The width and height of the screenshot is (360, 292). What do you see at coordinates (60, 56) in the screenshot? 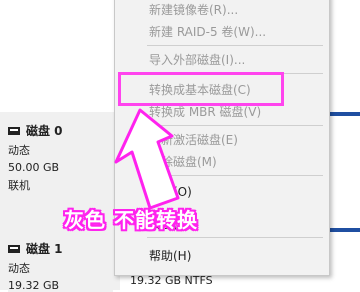
I see `top-area` at bounding box center [60, 56].